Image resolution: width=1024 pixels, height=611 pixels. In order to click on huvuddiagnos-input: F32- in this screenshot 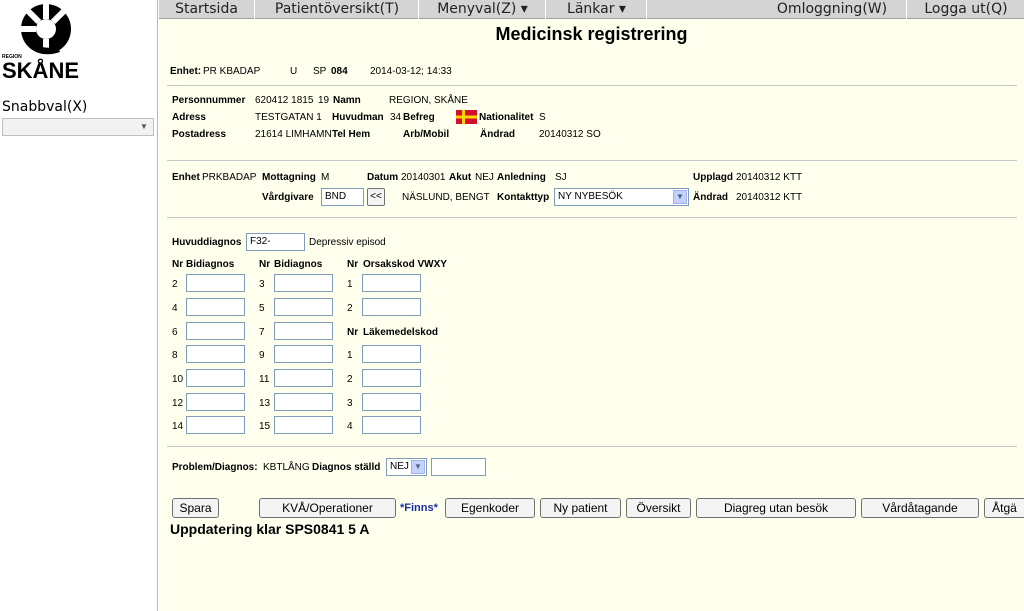, I will do `click(275, 242)`.